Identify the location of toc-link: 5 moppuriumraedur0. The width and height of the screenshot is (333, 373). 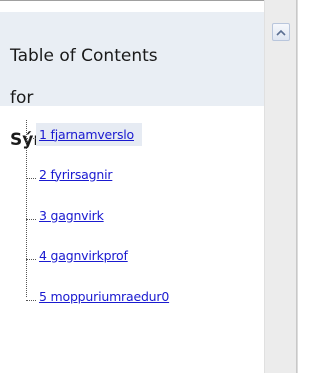
(104, 296).